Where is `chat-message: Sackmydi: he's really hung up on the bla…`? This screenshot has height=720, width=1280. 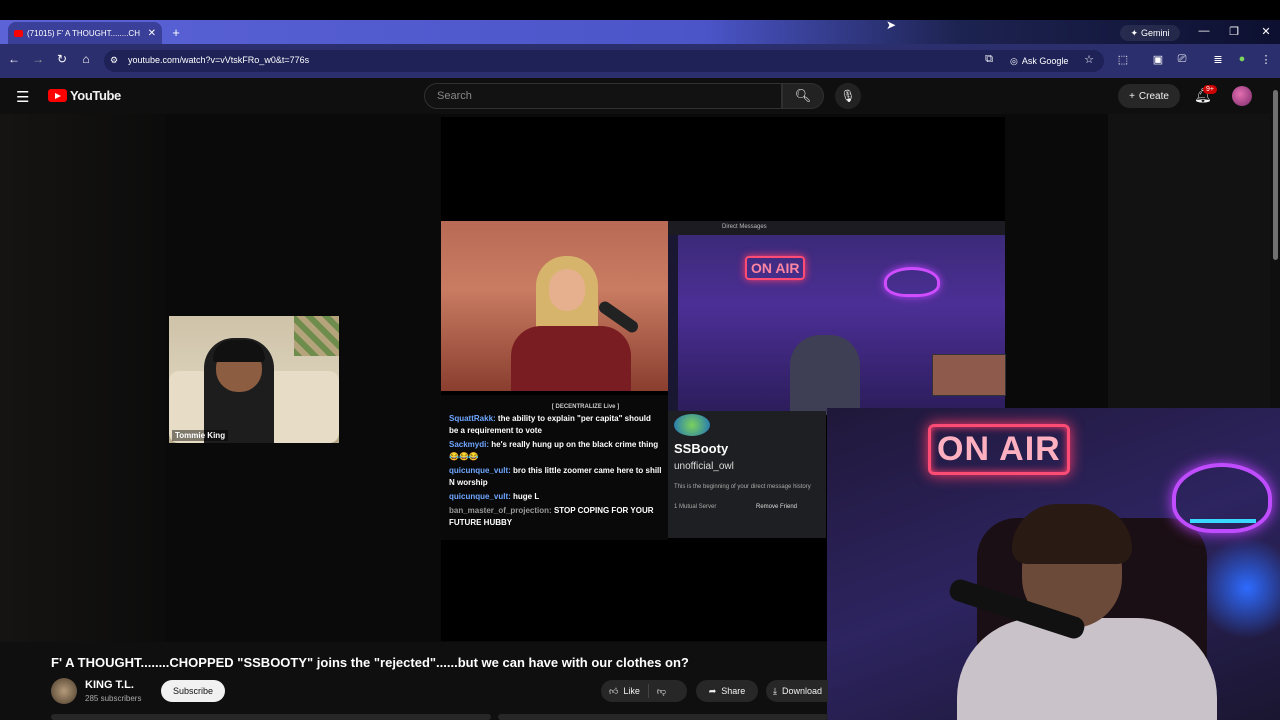 chat-message: Sackmydi: he's really hung up on the bla… is located at coordinates (554, 450).